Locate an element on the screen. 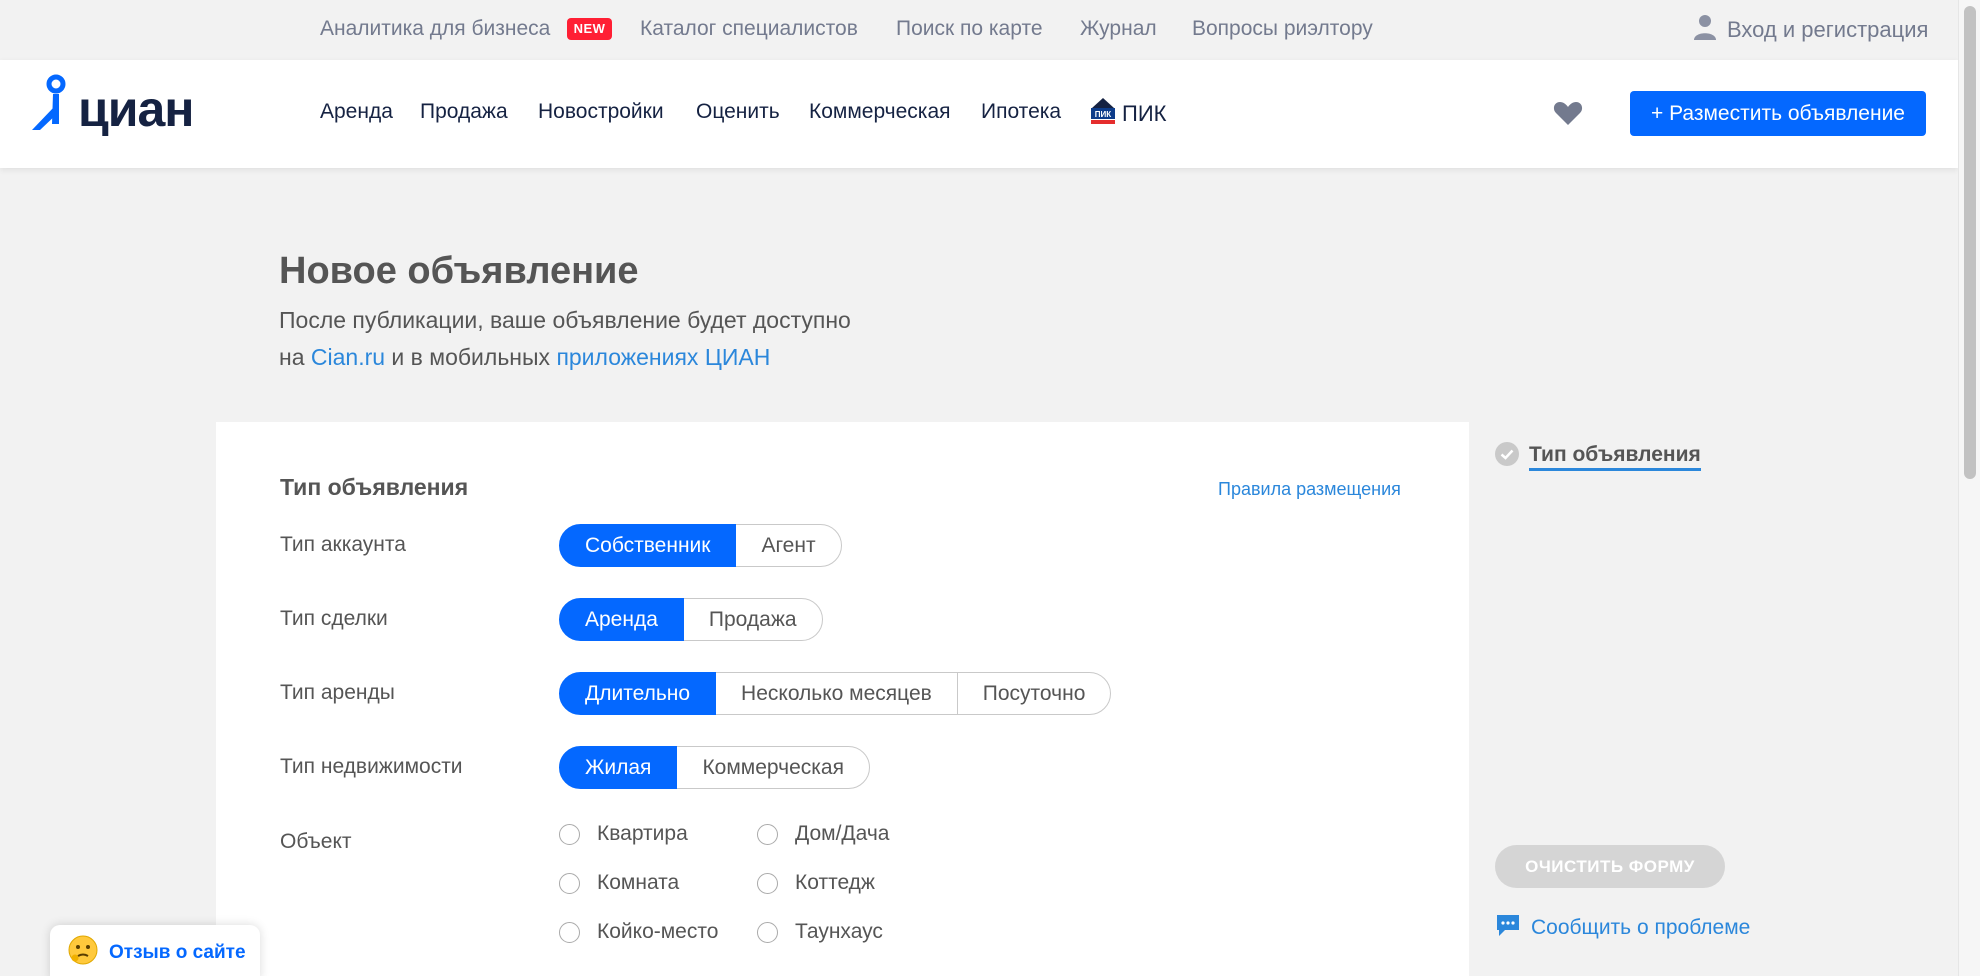  page-title: Новое объявление is located at coordinates (459, 271).